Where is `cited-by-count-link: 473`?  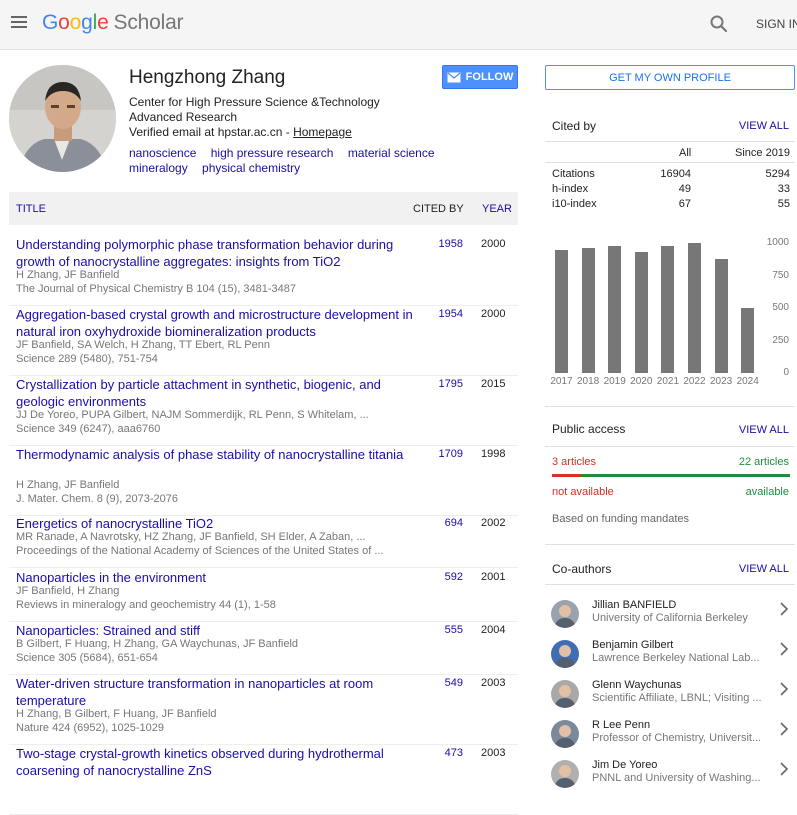 cited-by-count-link: 473 is located at coordinates (438, 753).